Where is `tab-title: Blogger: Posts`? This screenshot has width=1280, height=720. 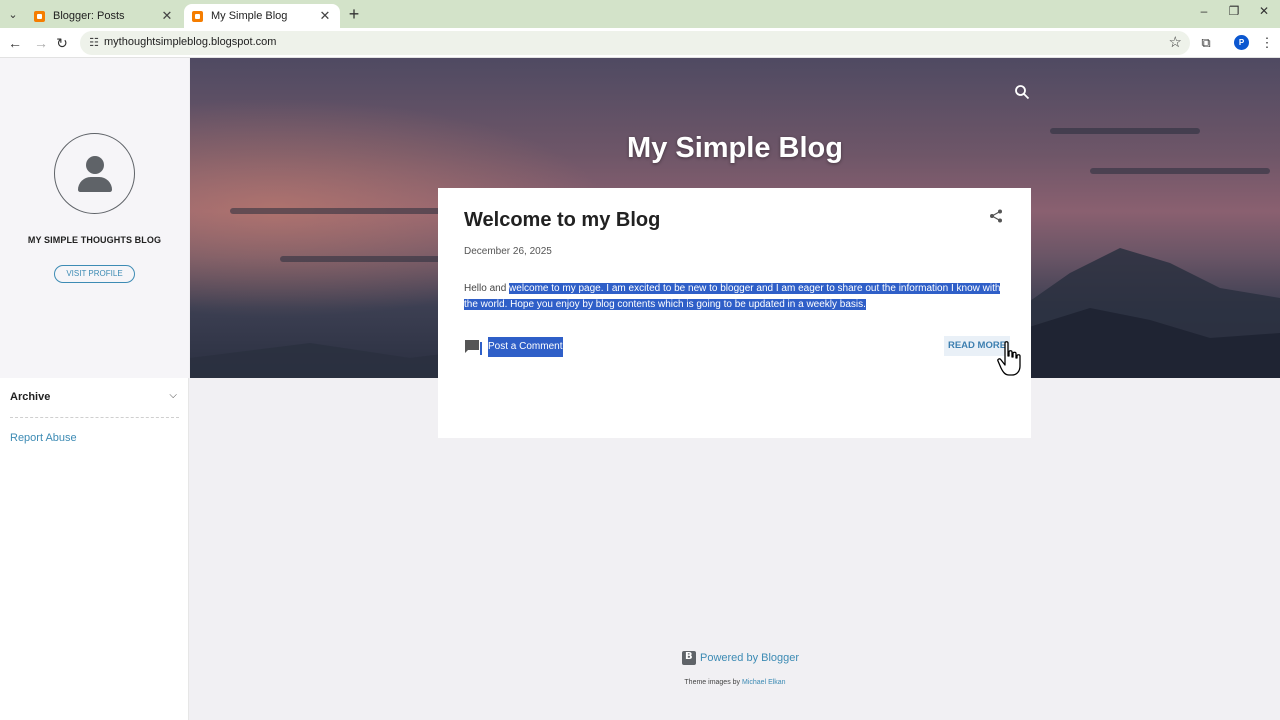
tab-title: Blogger: Posts is located at coordinates (89, 16).